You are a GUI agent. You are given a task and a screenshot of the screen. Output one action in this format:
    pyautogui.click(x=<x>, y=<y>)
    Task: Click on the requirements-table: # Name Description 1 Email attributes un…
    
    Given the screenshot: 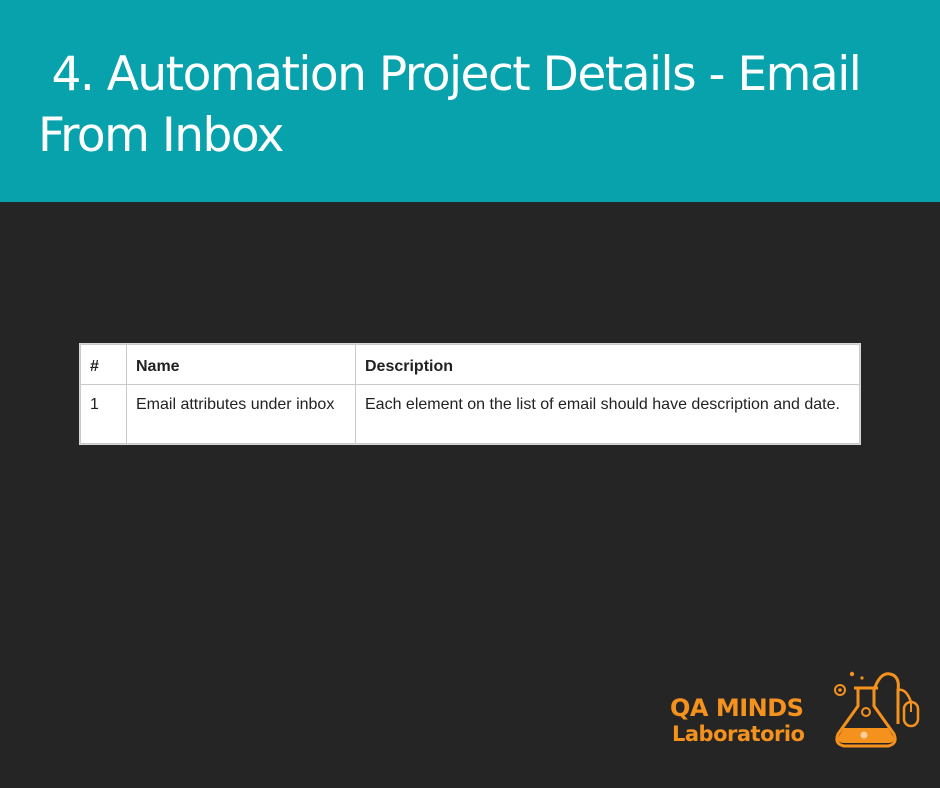 What is the action you would take?
    pyautogui.click(x=470, y=394)
    